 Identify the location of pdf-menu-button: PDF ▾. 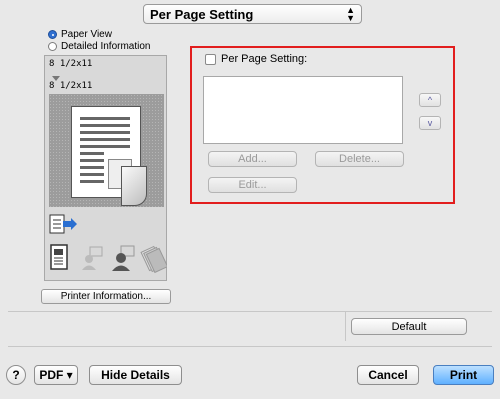
(56, 375).